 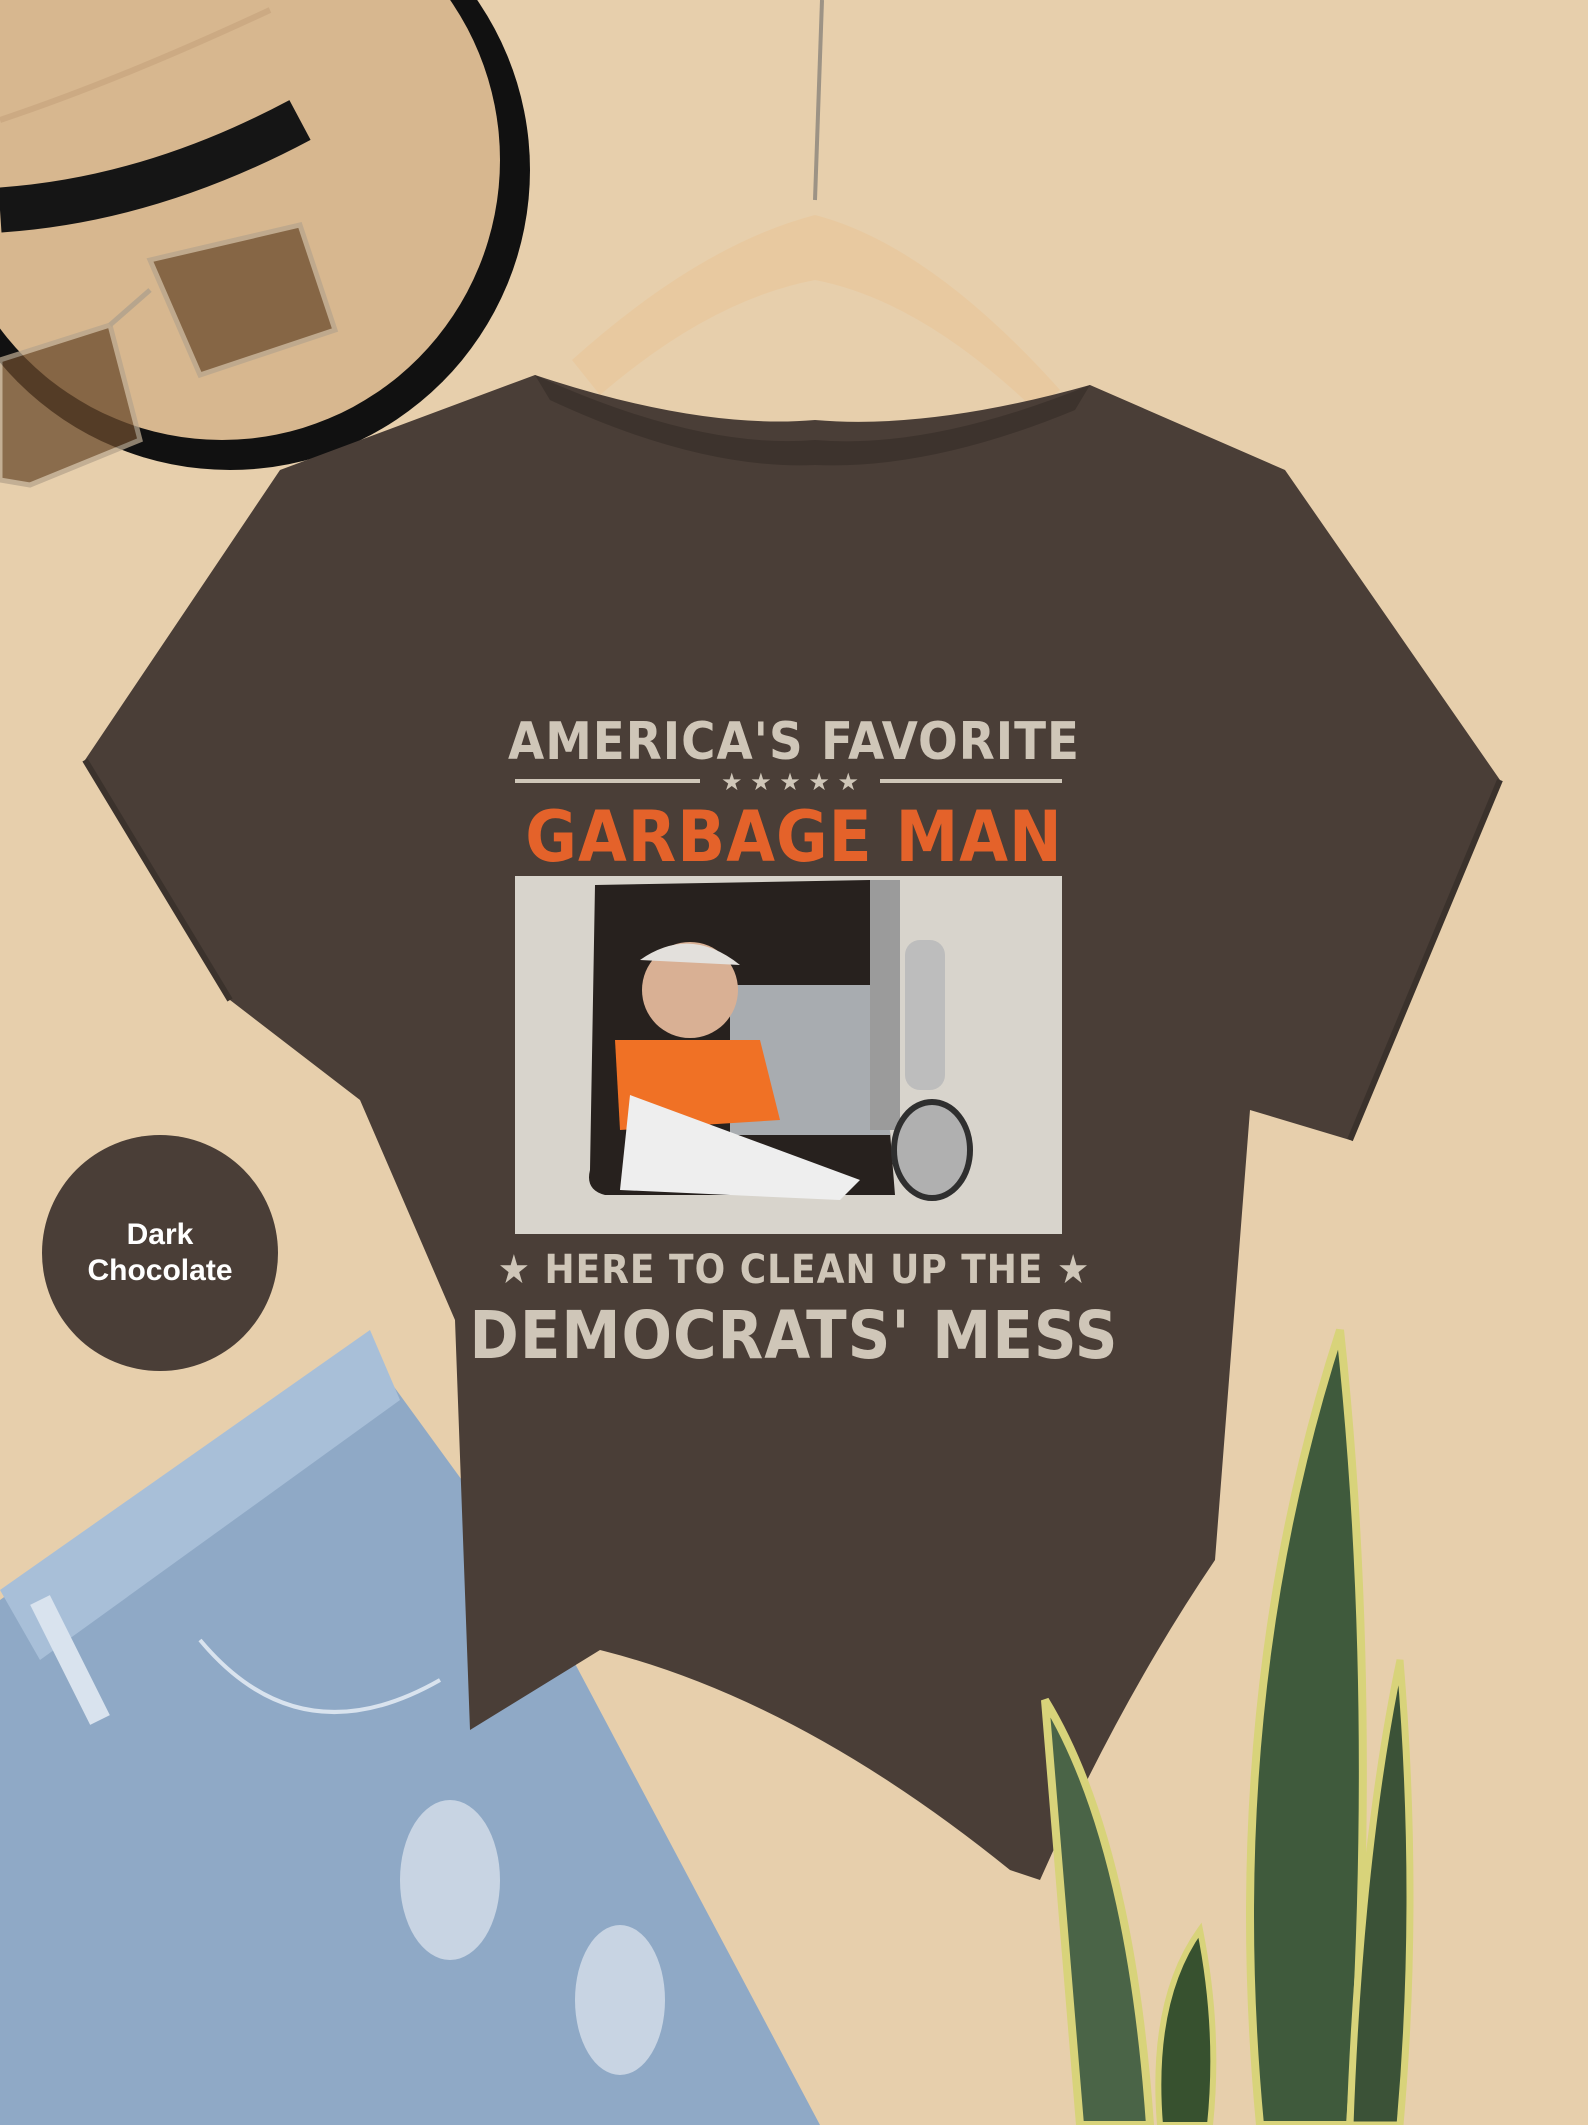 What do you see at coordinates (794, 837) in the screenshot?
I see `print-headline-main: GARBAGE MAN` at bounding box center [794, 837].